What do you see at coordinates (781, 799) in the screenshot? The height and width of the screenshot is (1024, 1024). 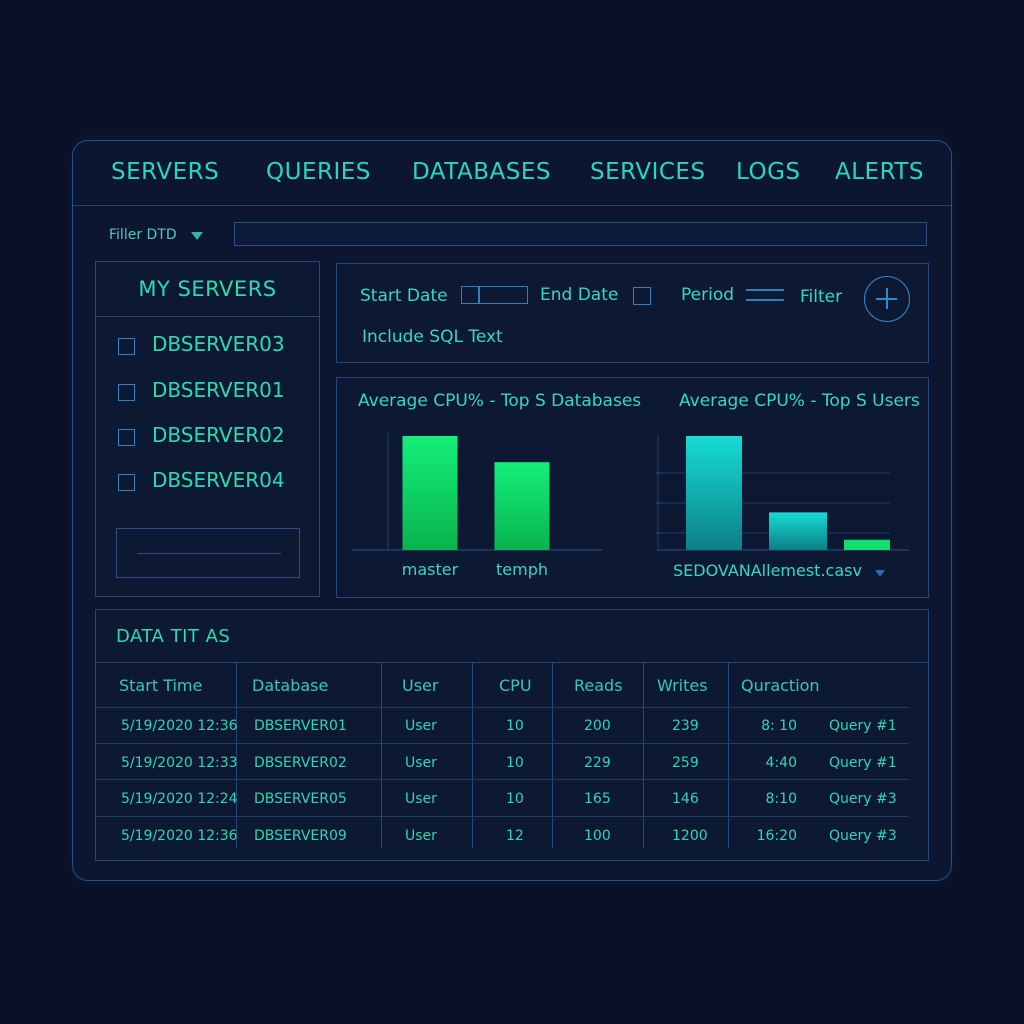 I see `table-cell: 8:10` at bounding box center [781, 799].